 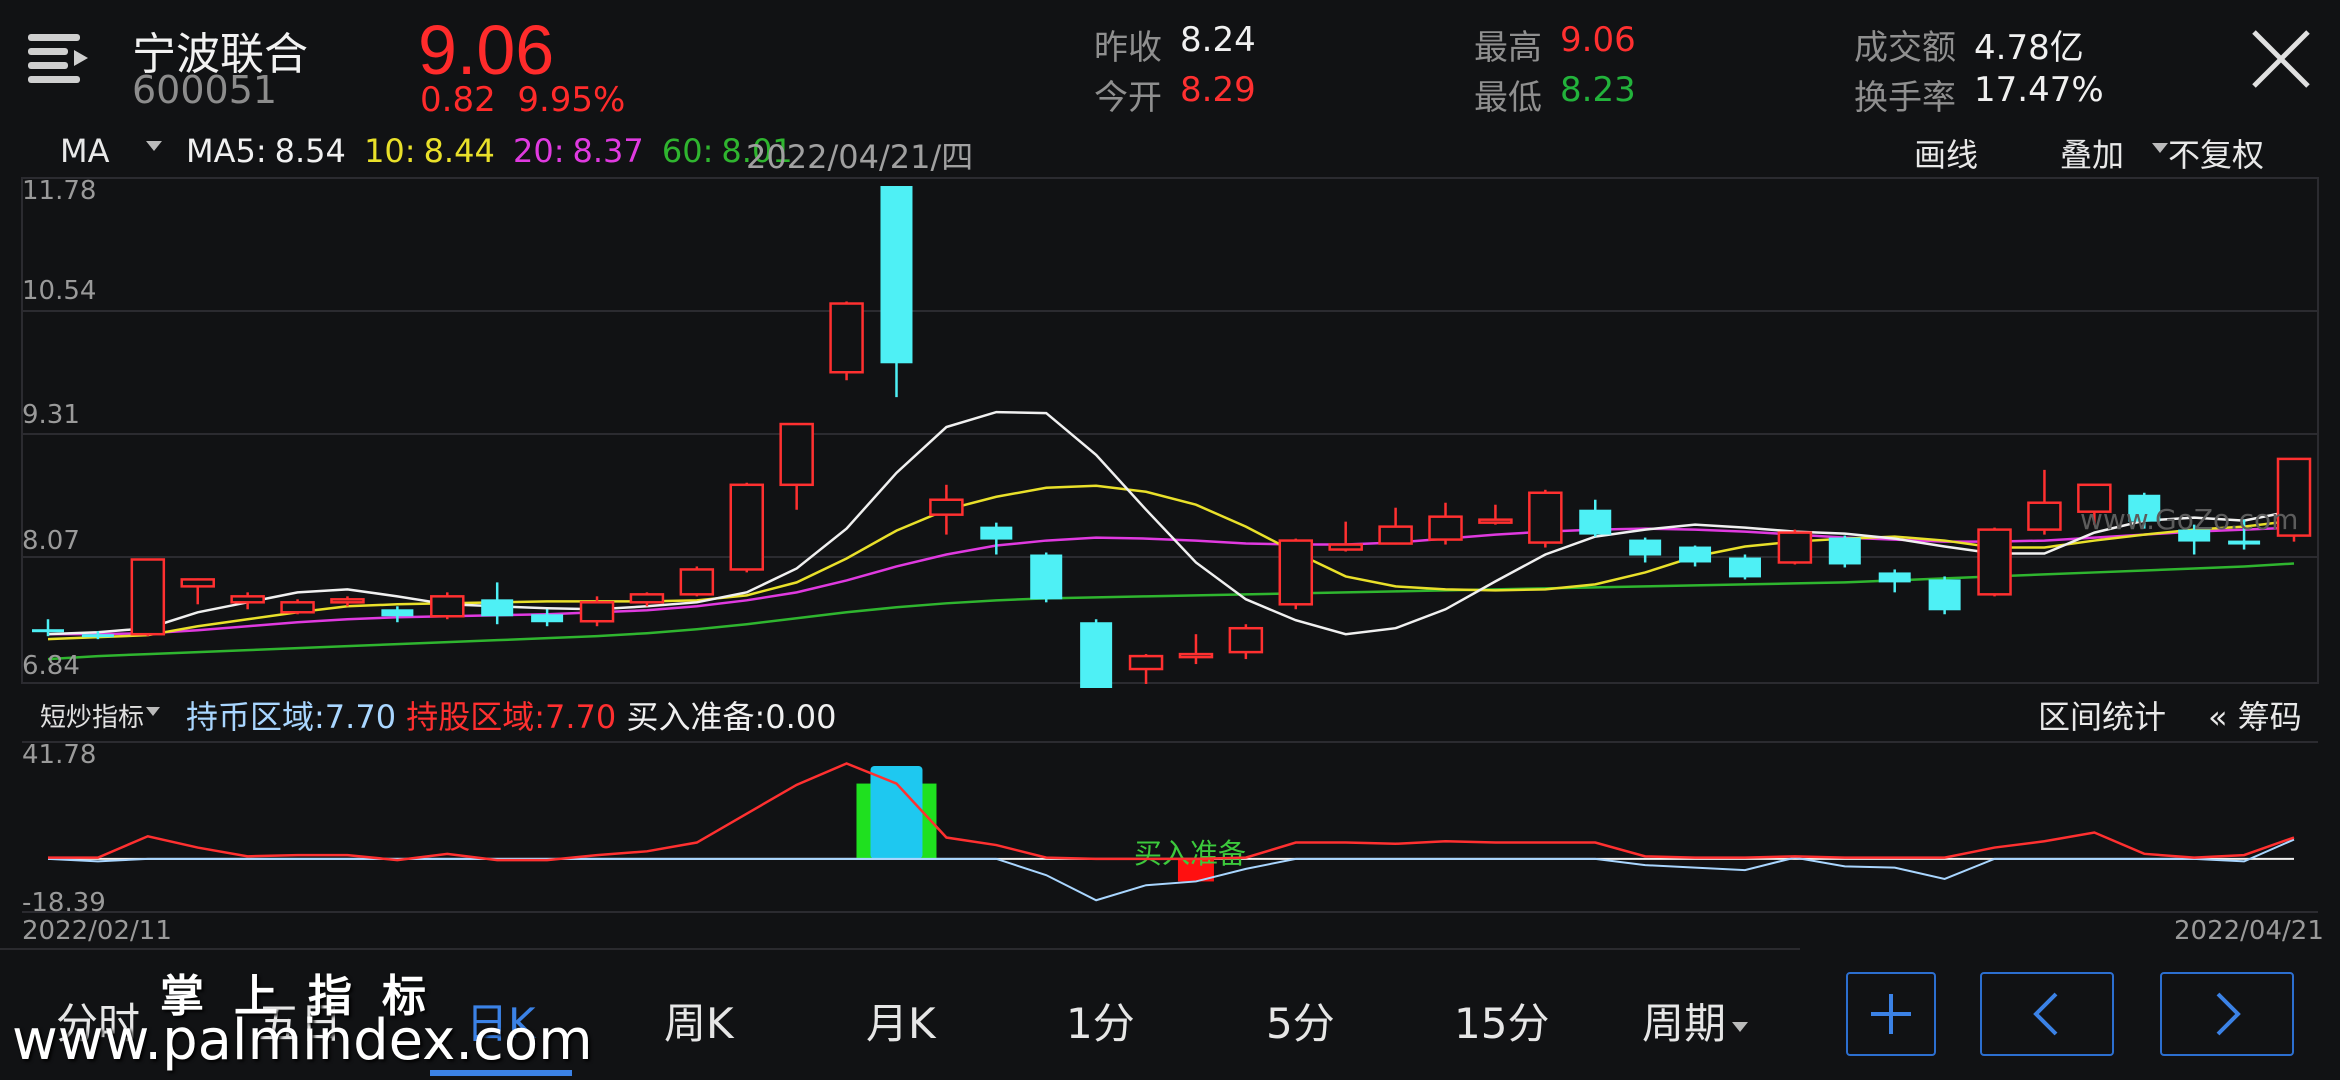 I want to click on stat-label-open: 今开, so click(x=1128, y=98).